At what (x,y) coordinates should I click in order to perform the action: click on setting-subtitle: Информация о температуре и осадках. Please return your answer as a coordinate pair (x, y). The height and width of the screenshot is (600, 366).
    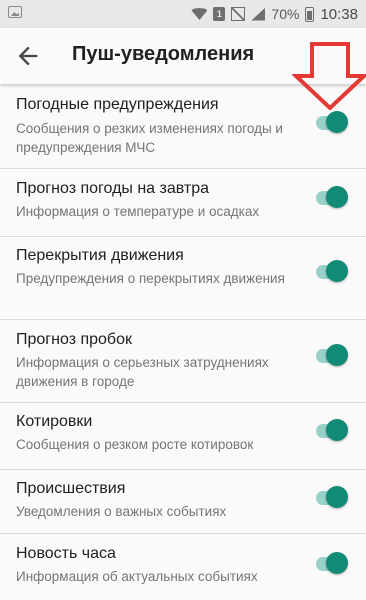
    Looking at the image, I should click on (138, 211).